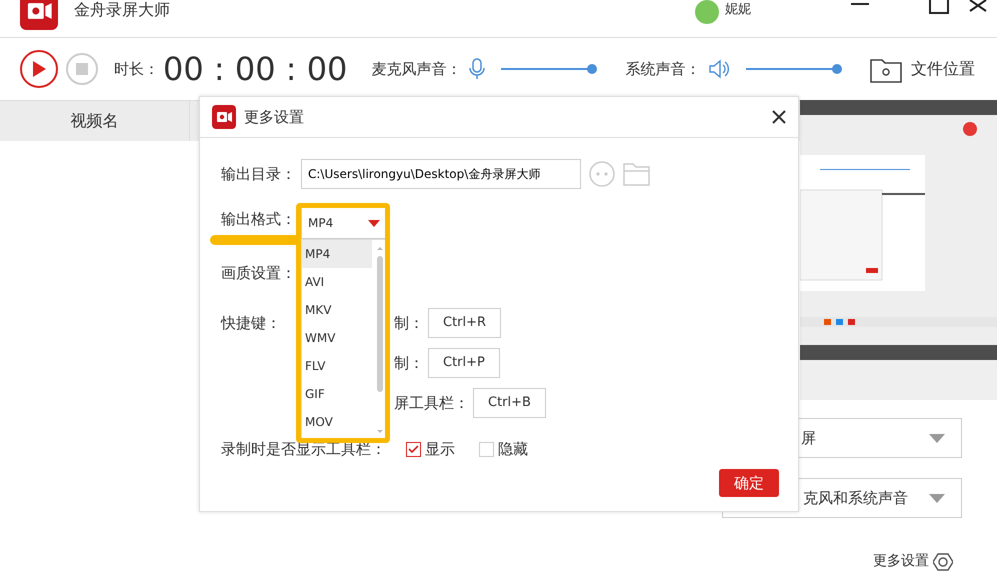  I want to click on more-settings-link: 更多设置, so click(901, 561).